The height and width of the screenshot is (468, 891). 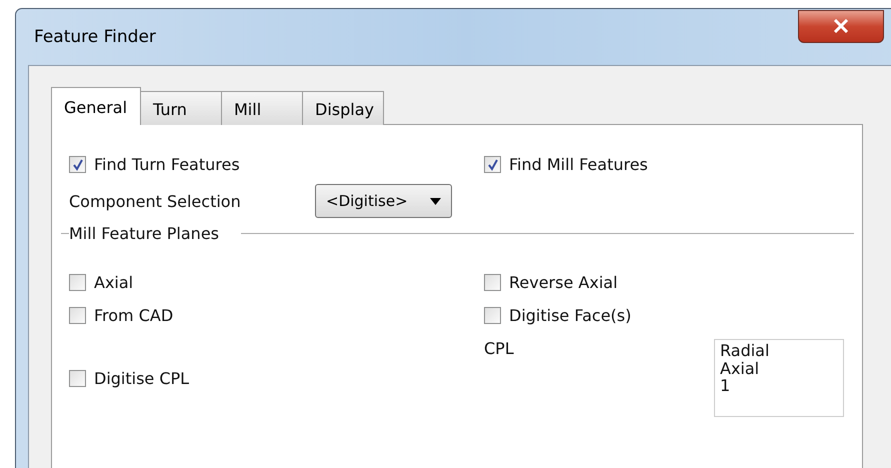 What do you see at coordinates (383, 201) in the screenshot?
I see `component-dropdown: <Digitise>` at bounding box center [383, 201].